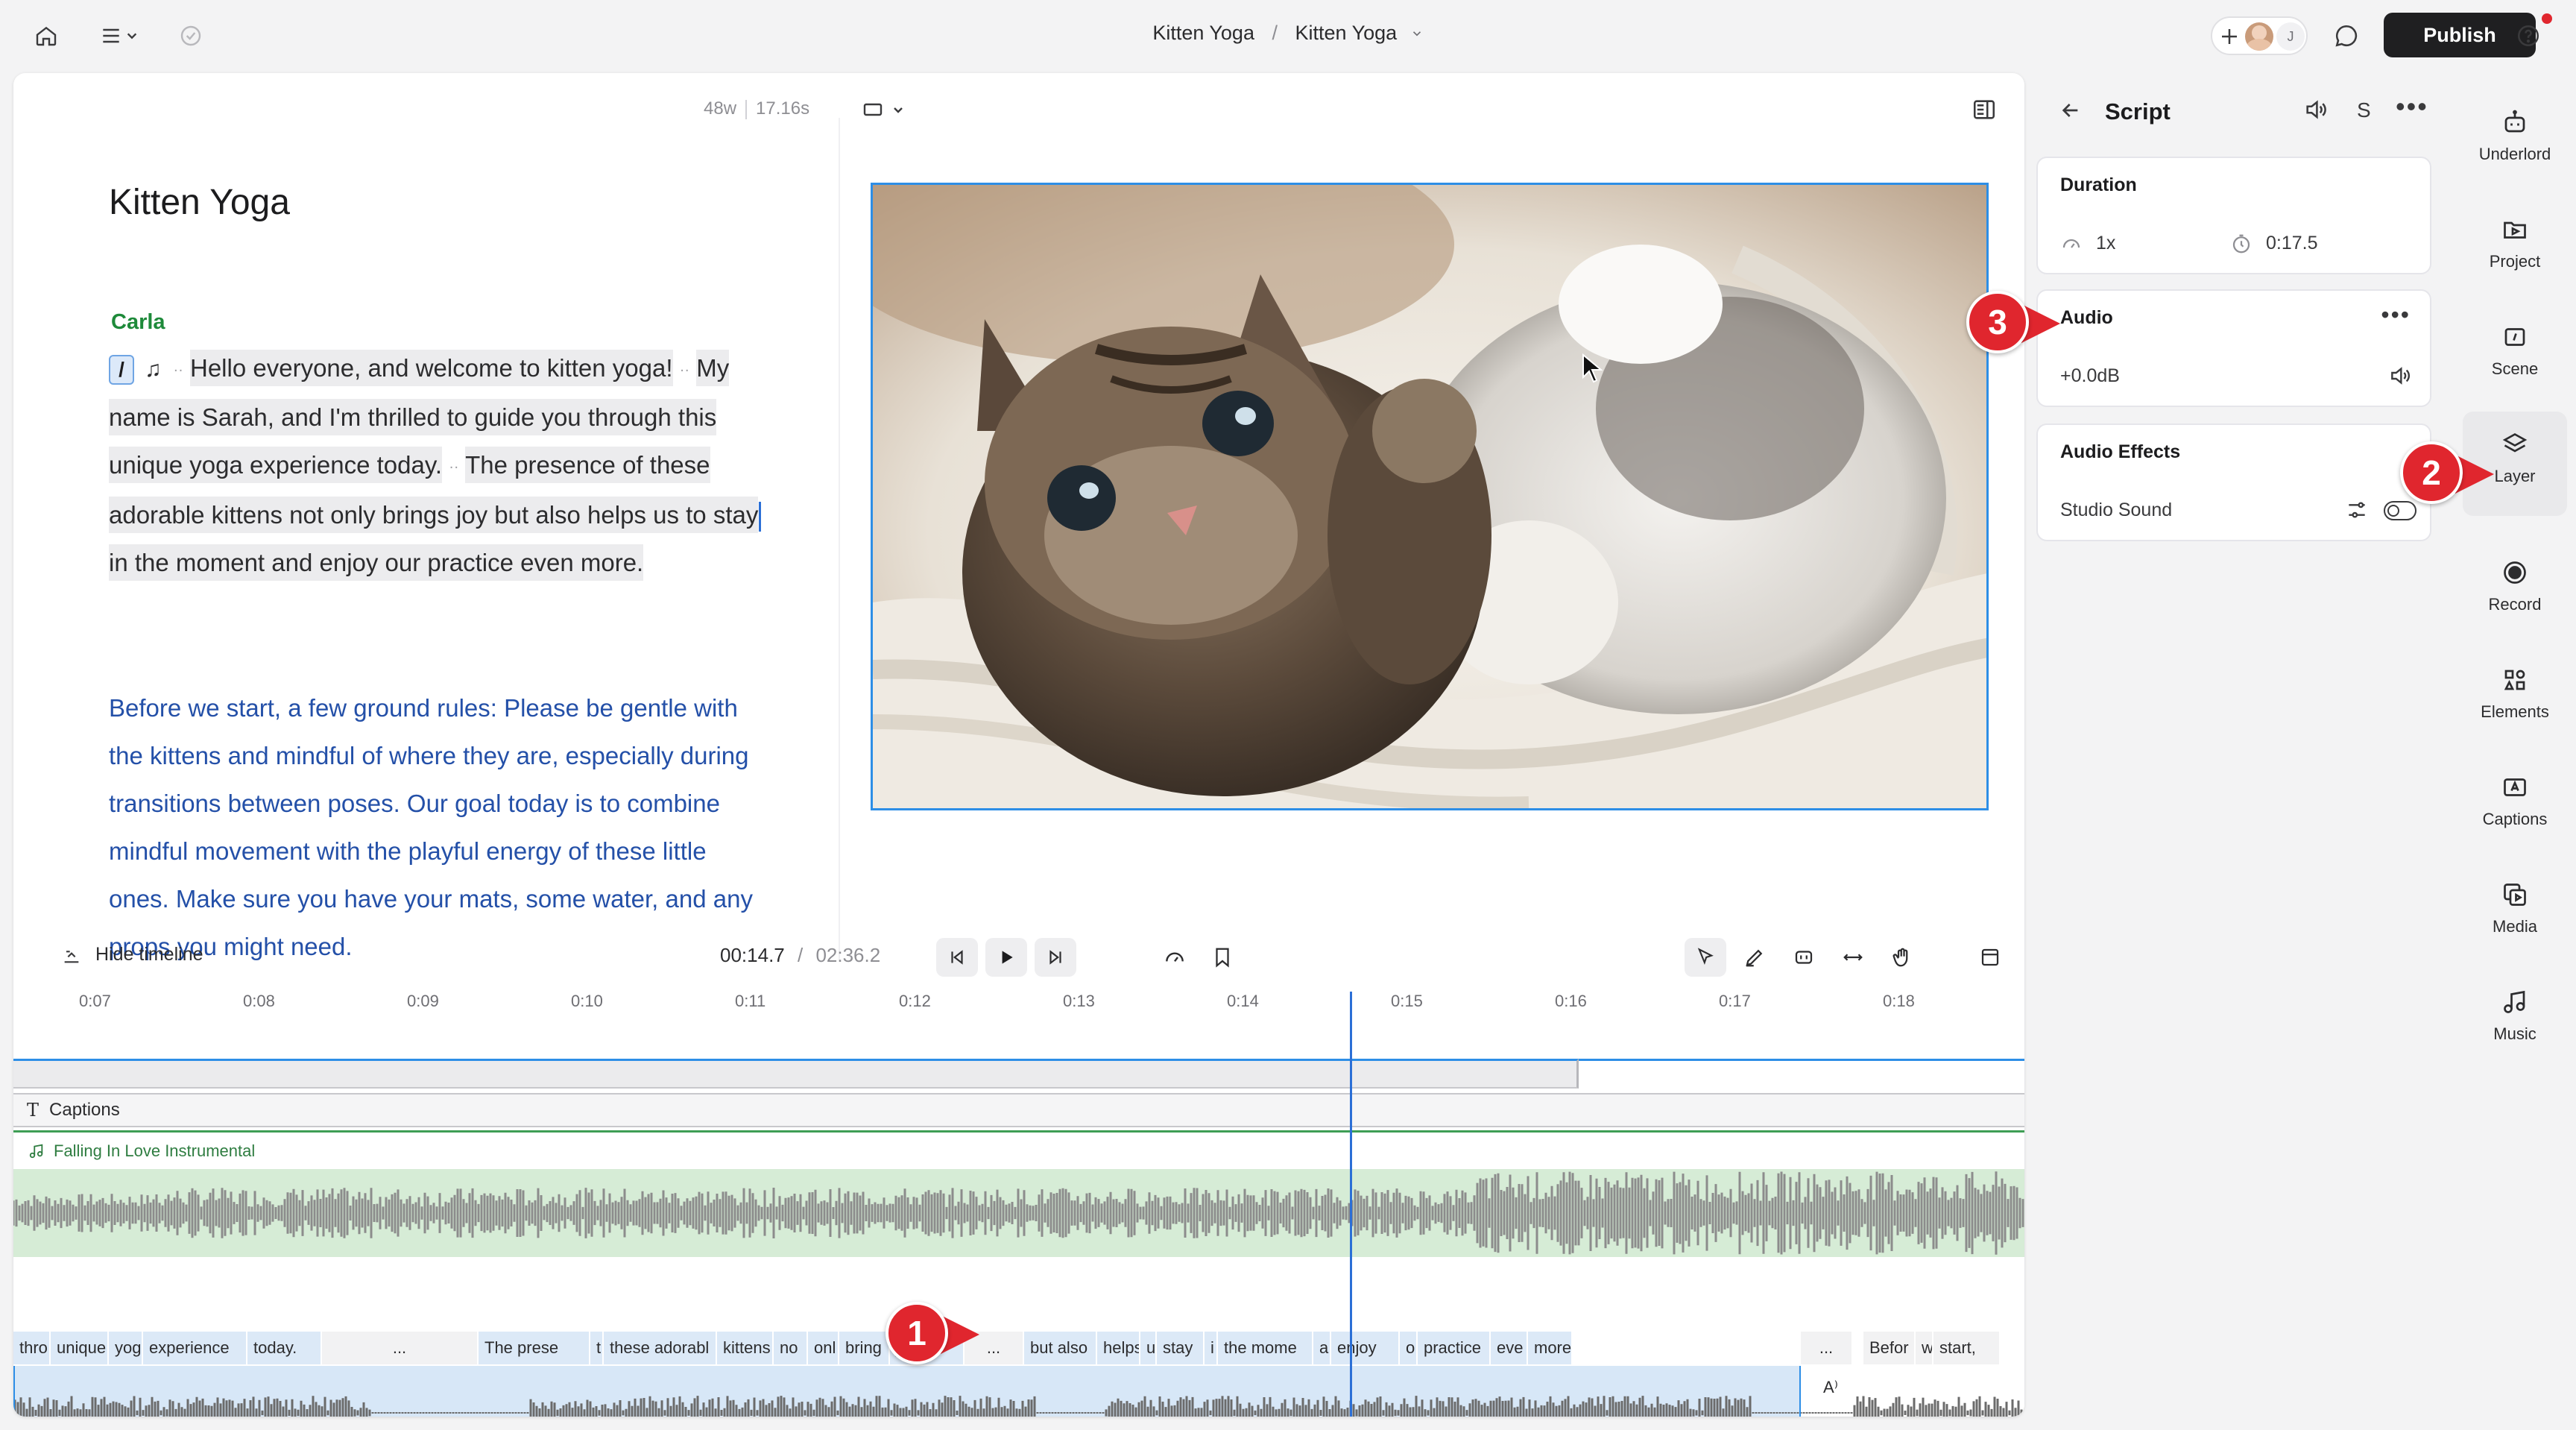 This screenshot has width=2576, height=1430. What do you see at coordinates (1351, 1204) in the screenshot?
I see `playhead` at bounding box center [1351, 1204].